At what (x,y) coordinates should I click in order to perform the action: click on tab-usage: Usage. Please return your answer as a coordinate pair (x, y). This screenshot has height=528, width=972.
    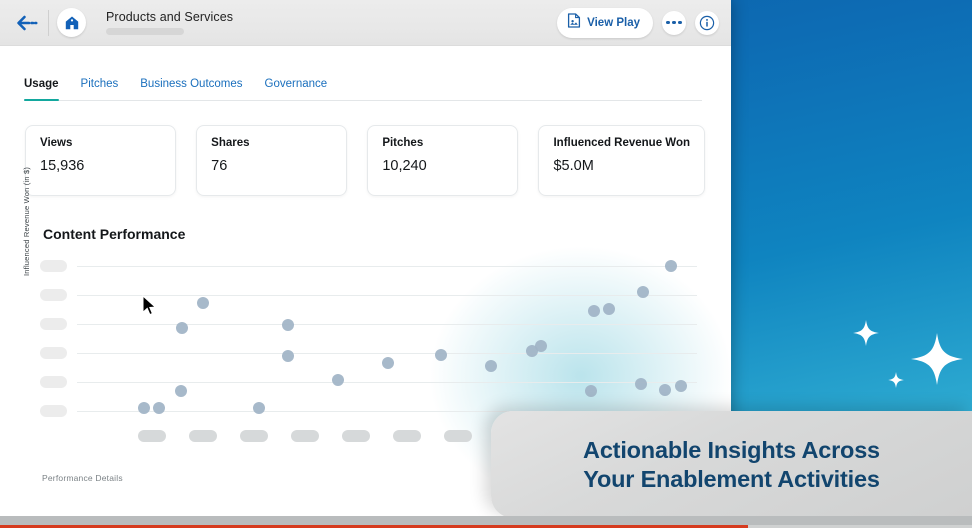
    Looking at the image, I should click on (41, 89).